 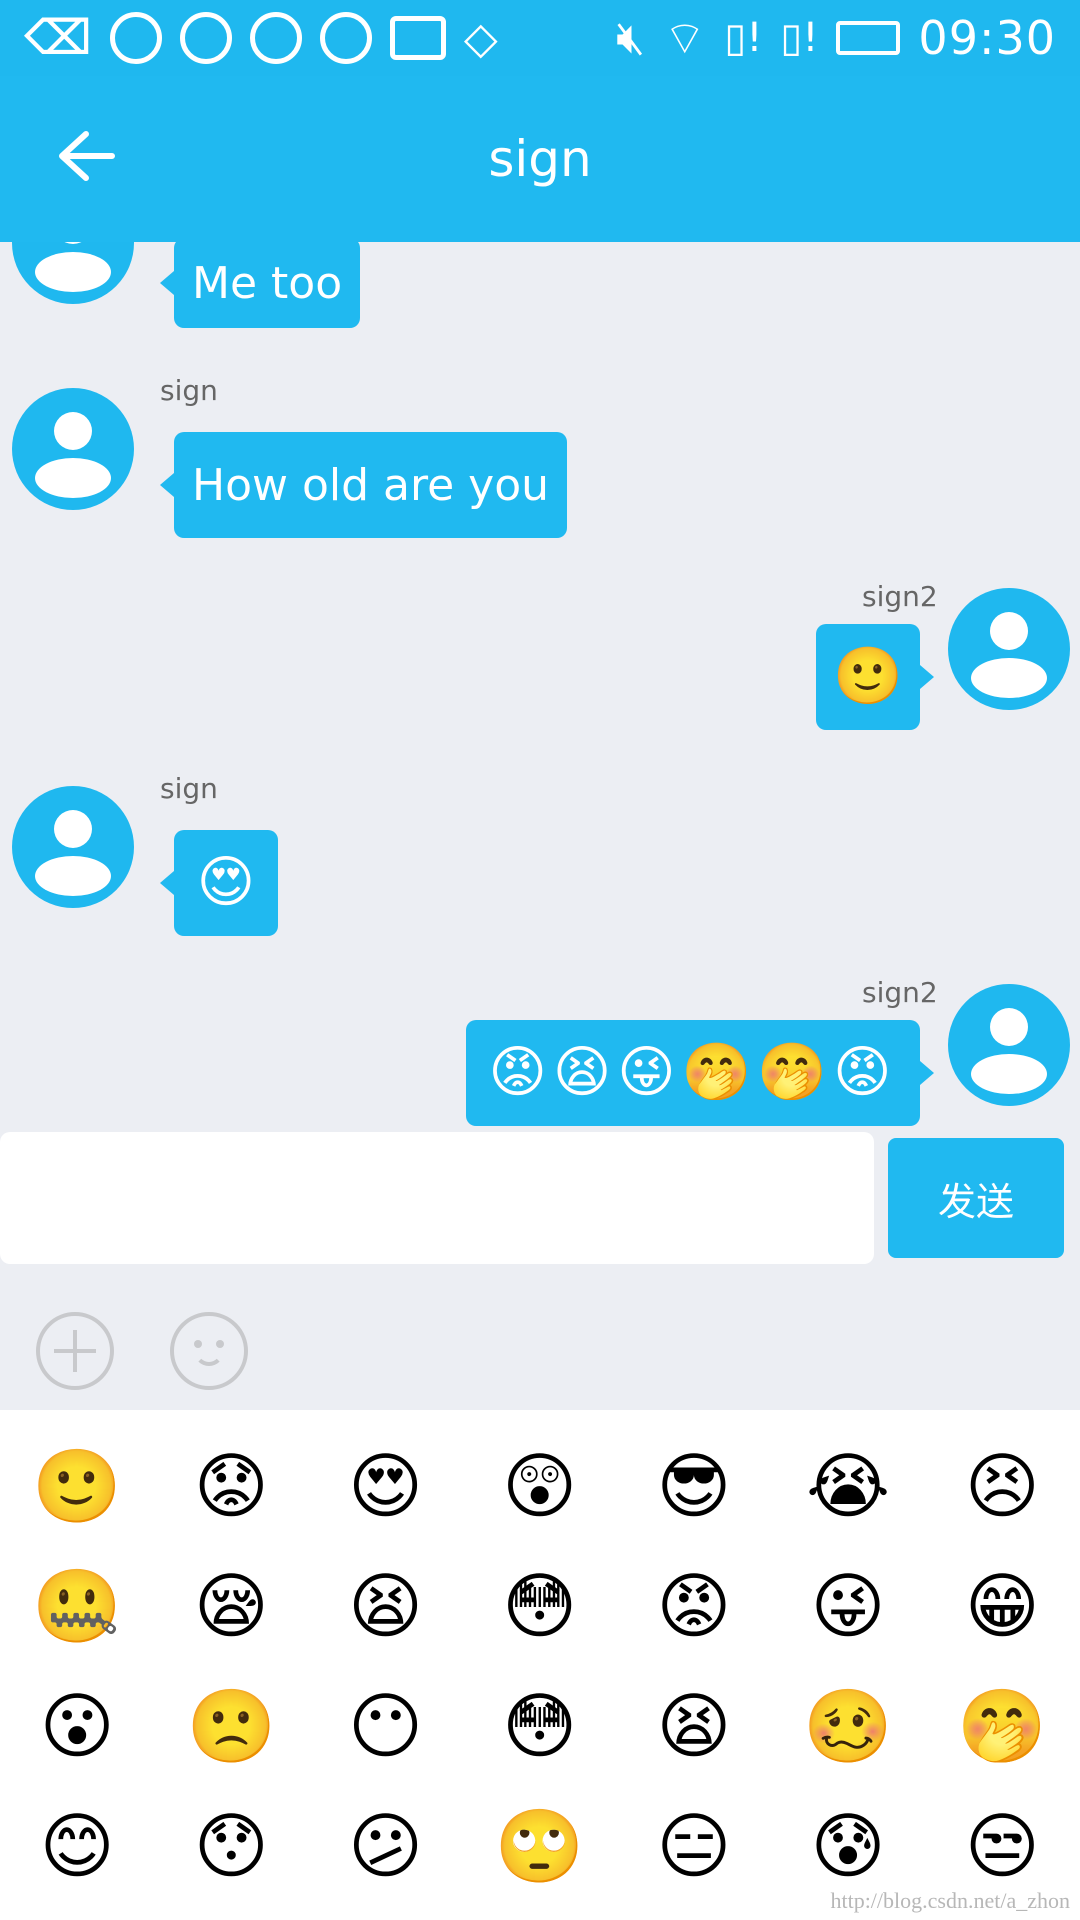 What do you see at coordinates (371, 485) in the screenshot?
I see `message-text: How old are you` at bounding box center [371, 485].